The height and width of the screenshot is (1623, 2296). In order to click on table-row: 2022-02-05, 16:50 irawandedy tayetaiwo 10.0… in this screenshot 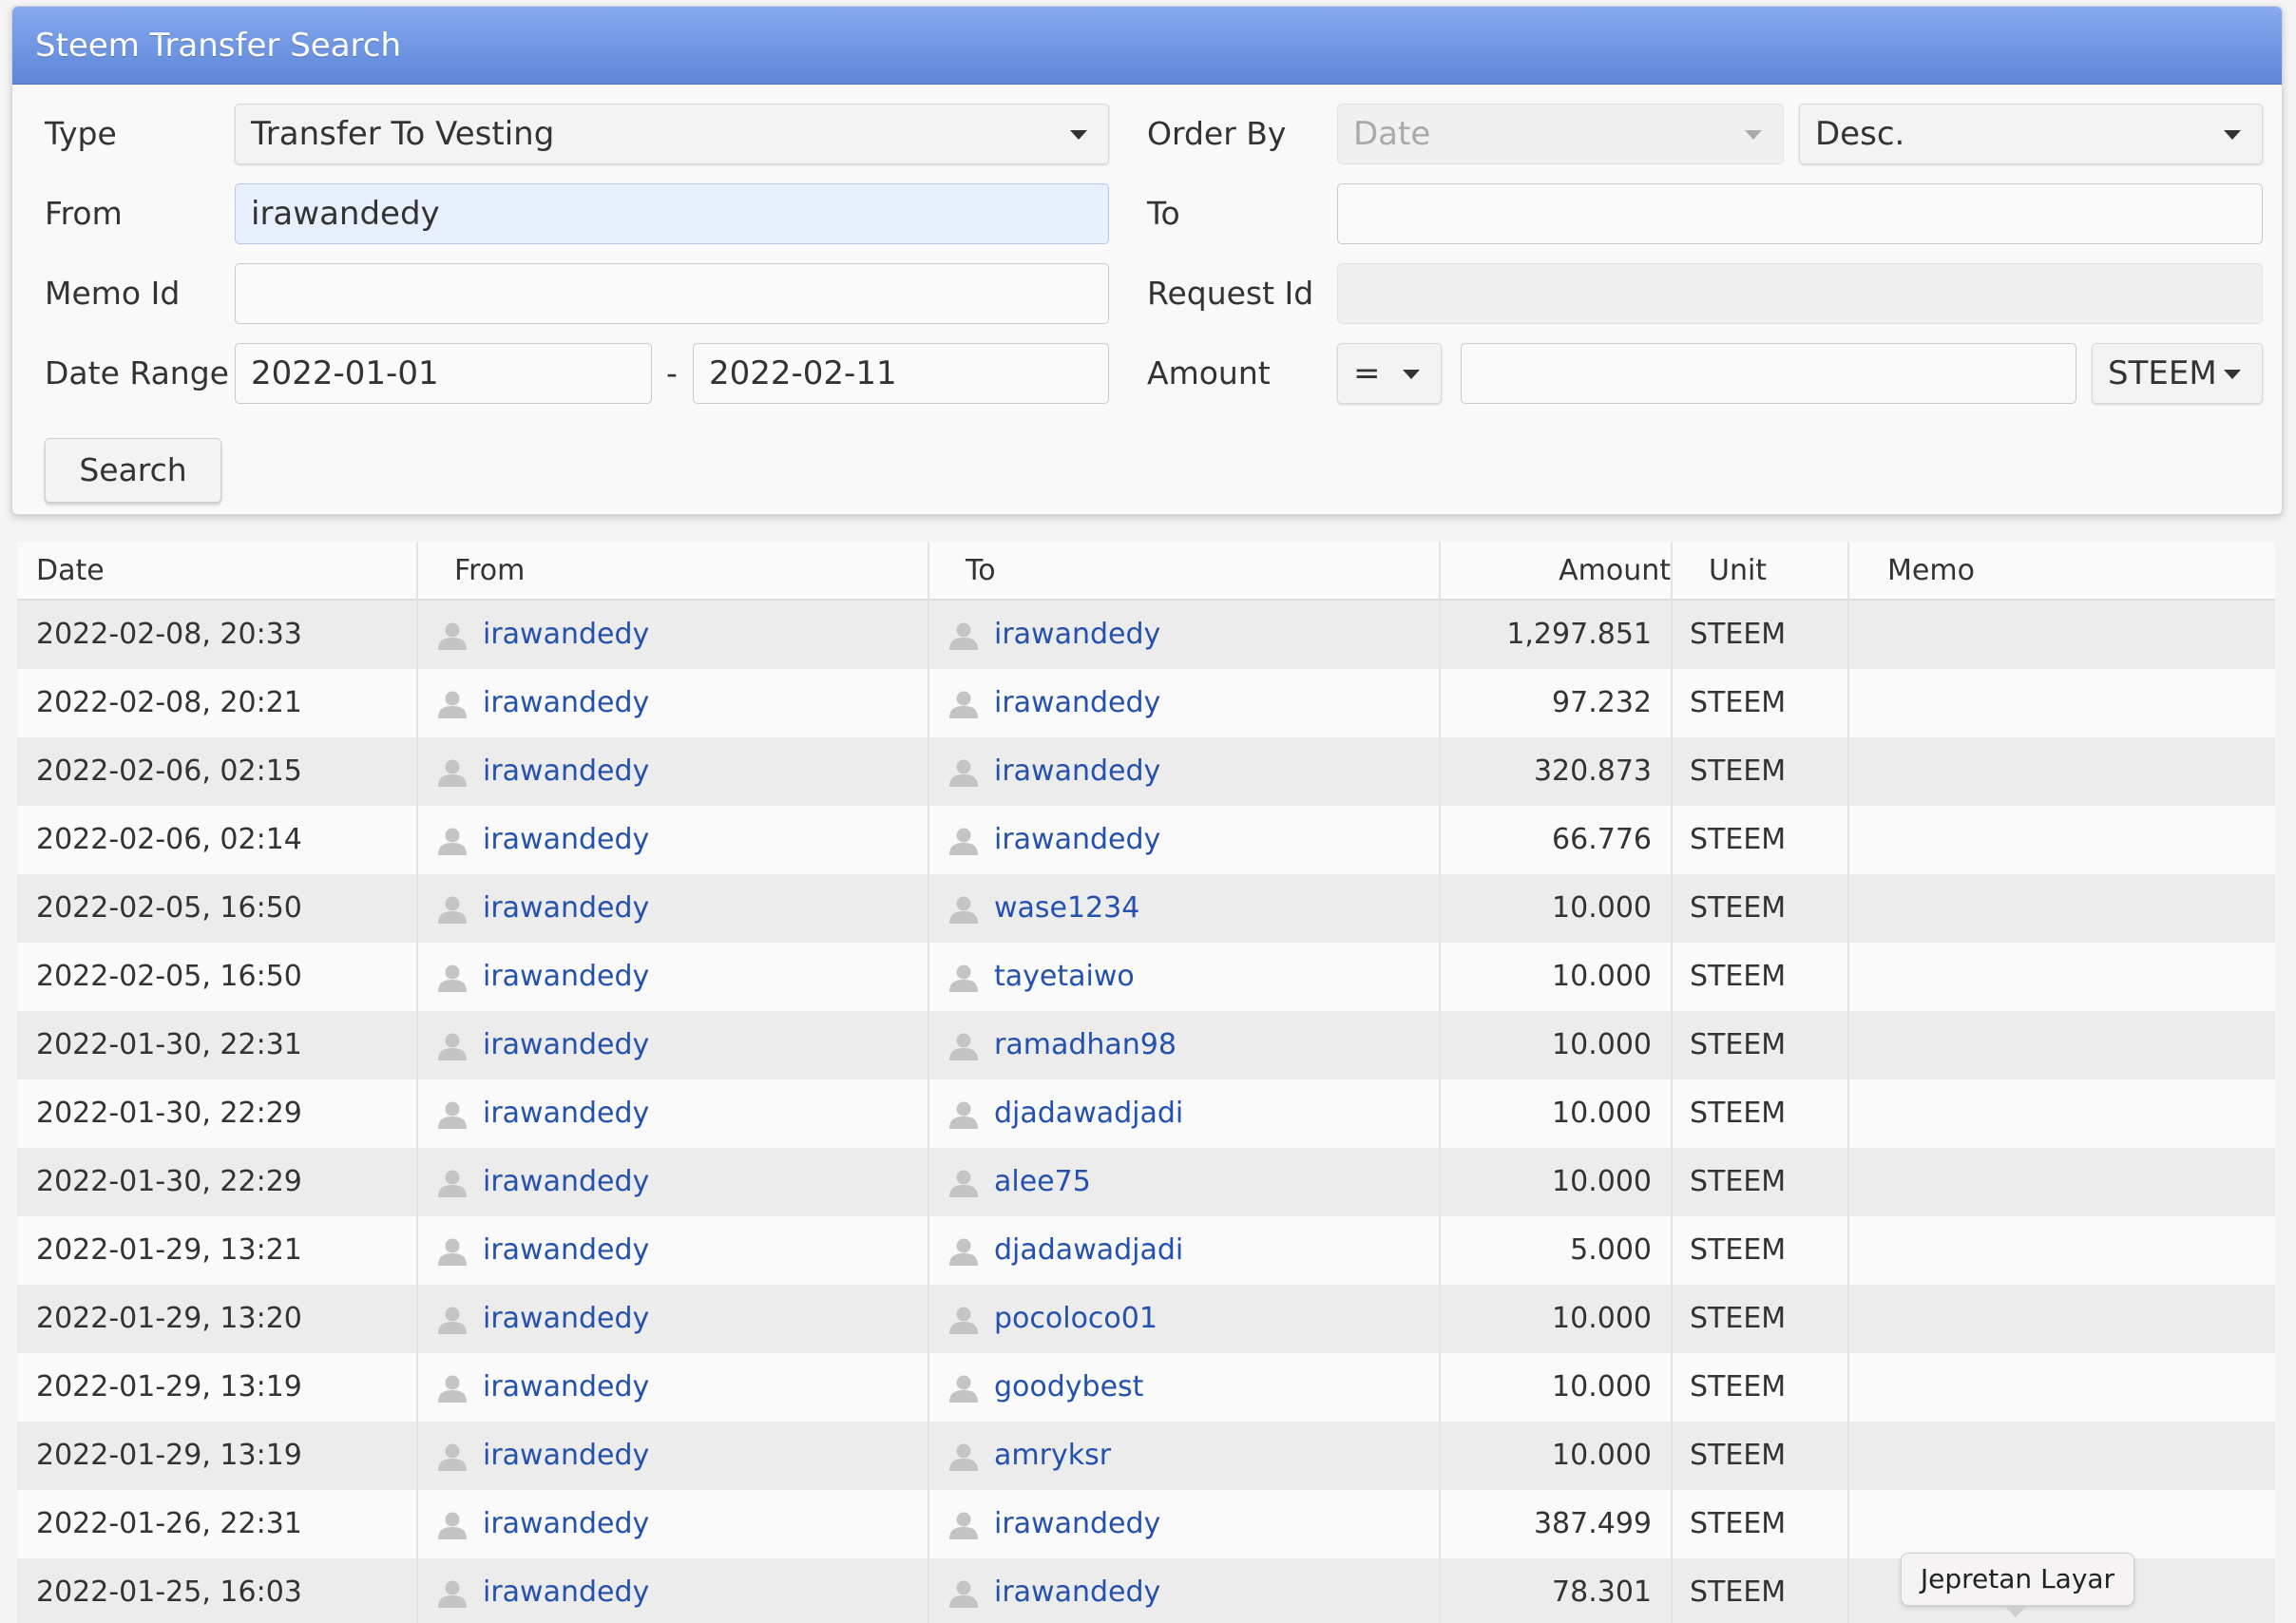, I will do `click(1146, 977)`.